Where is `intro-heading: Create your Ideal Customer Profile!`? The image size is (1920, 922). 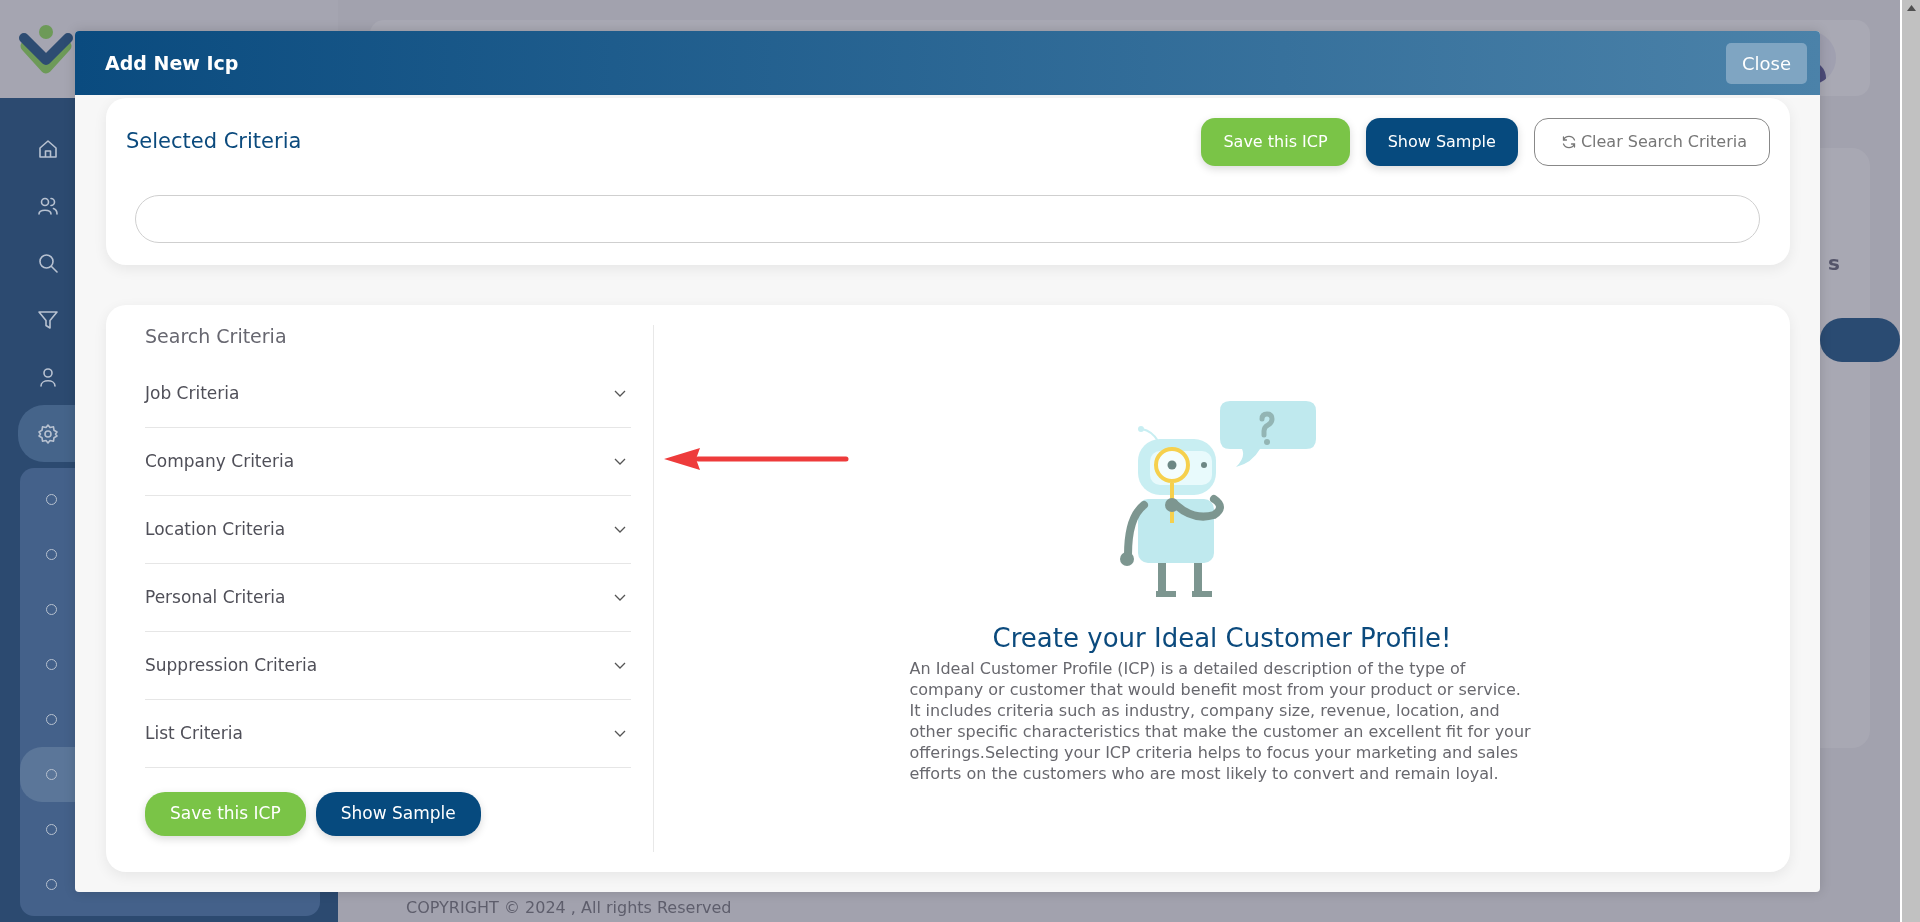
intro-heading: Create your Ideal Customer Profile! is located at coordinates (1222, 639).